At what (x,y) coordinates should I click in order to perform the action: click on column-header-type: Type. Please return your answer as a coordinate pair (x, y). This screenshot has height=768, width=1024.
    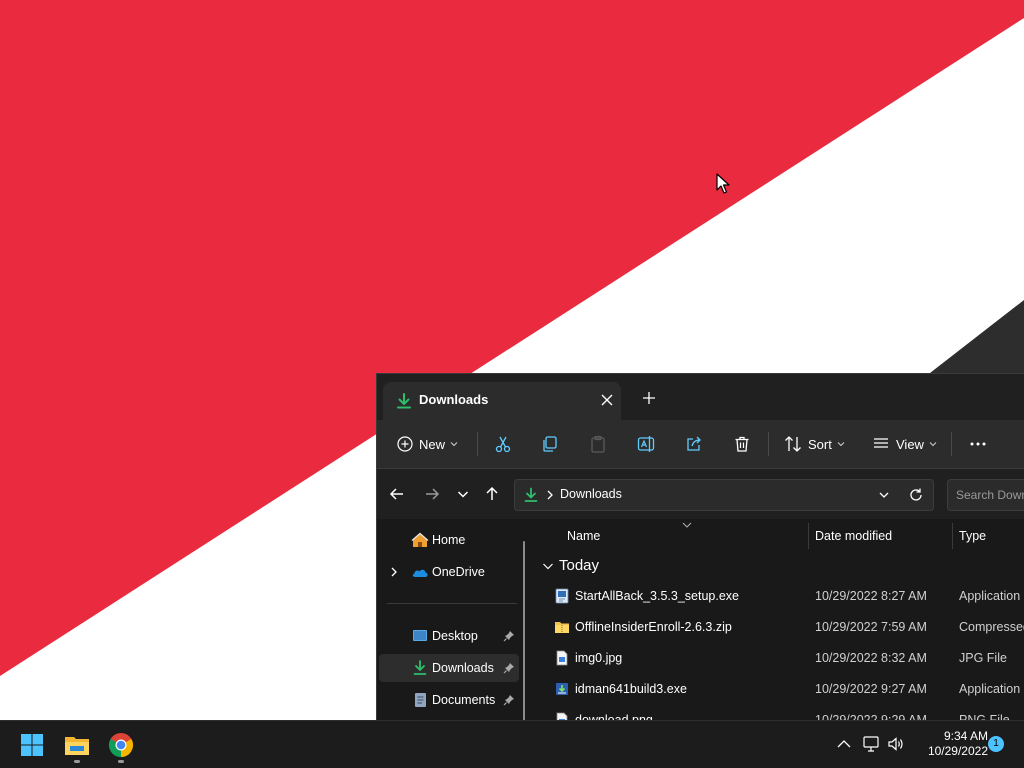
    Looking at the image, I should click on (972, 536).